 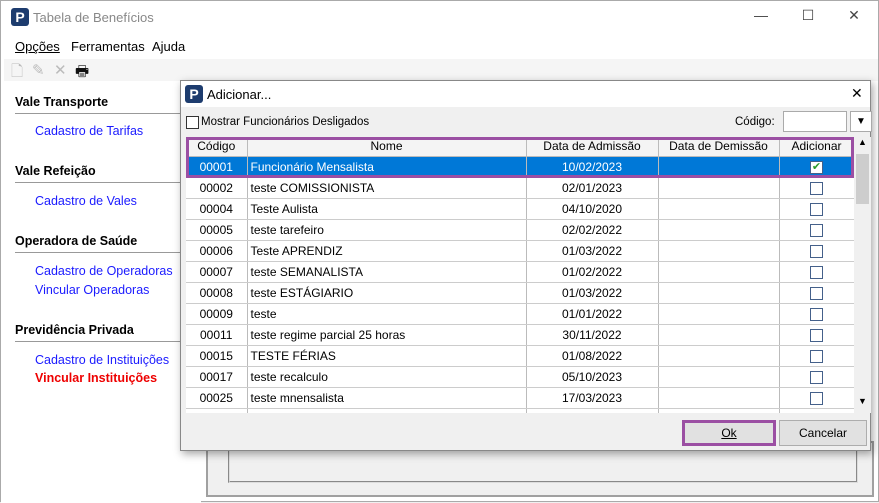 I want to click on cell-codigo: 00006, so click(x=216, y=250).